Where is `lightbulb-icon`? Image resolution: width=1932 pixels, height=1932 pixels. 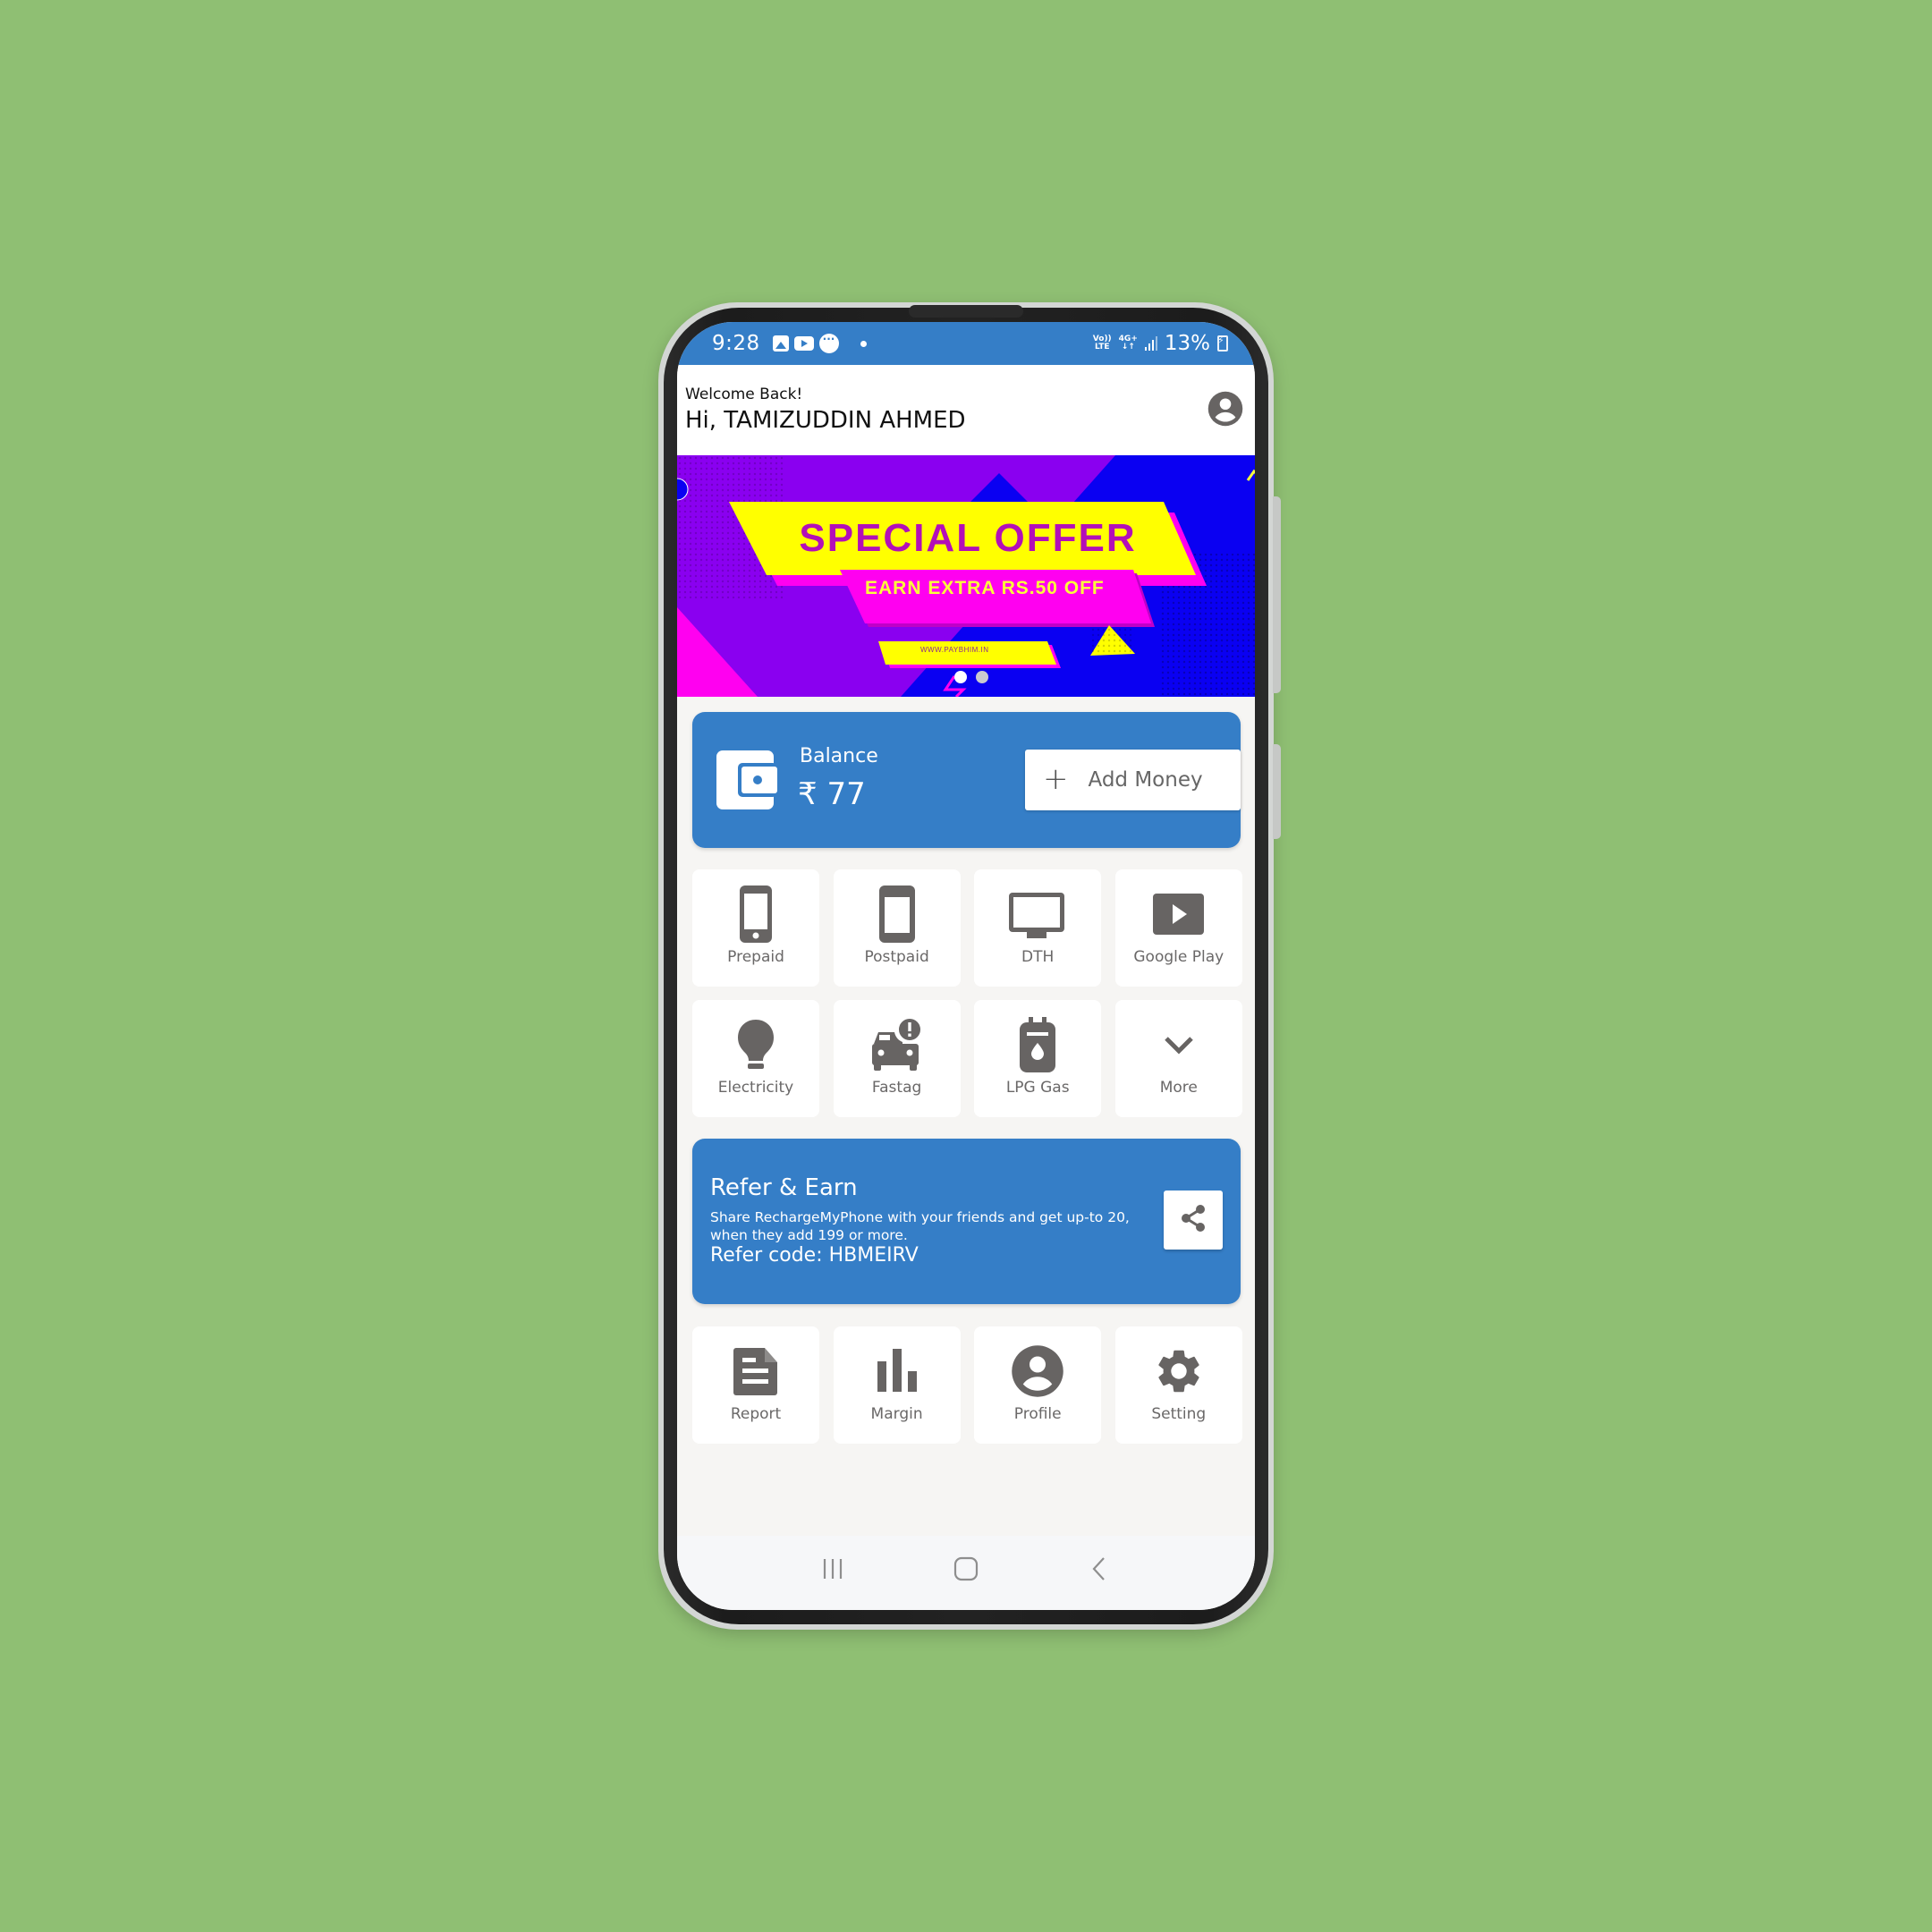
lightbulb-icon is located at coordinates (755, 1044).